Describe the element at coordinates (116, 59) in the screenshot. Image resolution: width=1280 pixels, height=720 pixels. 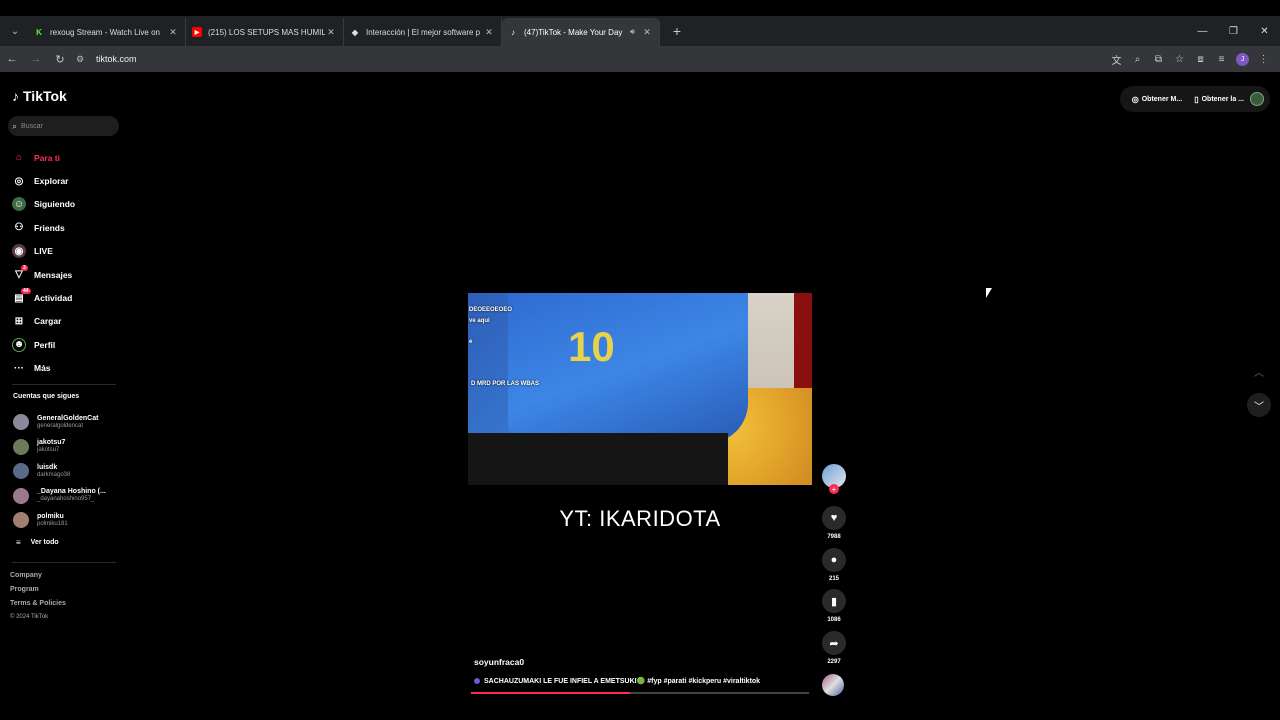
I see `url-text: tiktok.com` at that location.